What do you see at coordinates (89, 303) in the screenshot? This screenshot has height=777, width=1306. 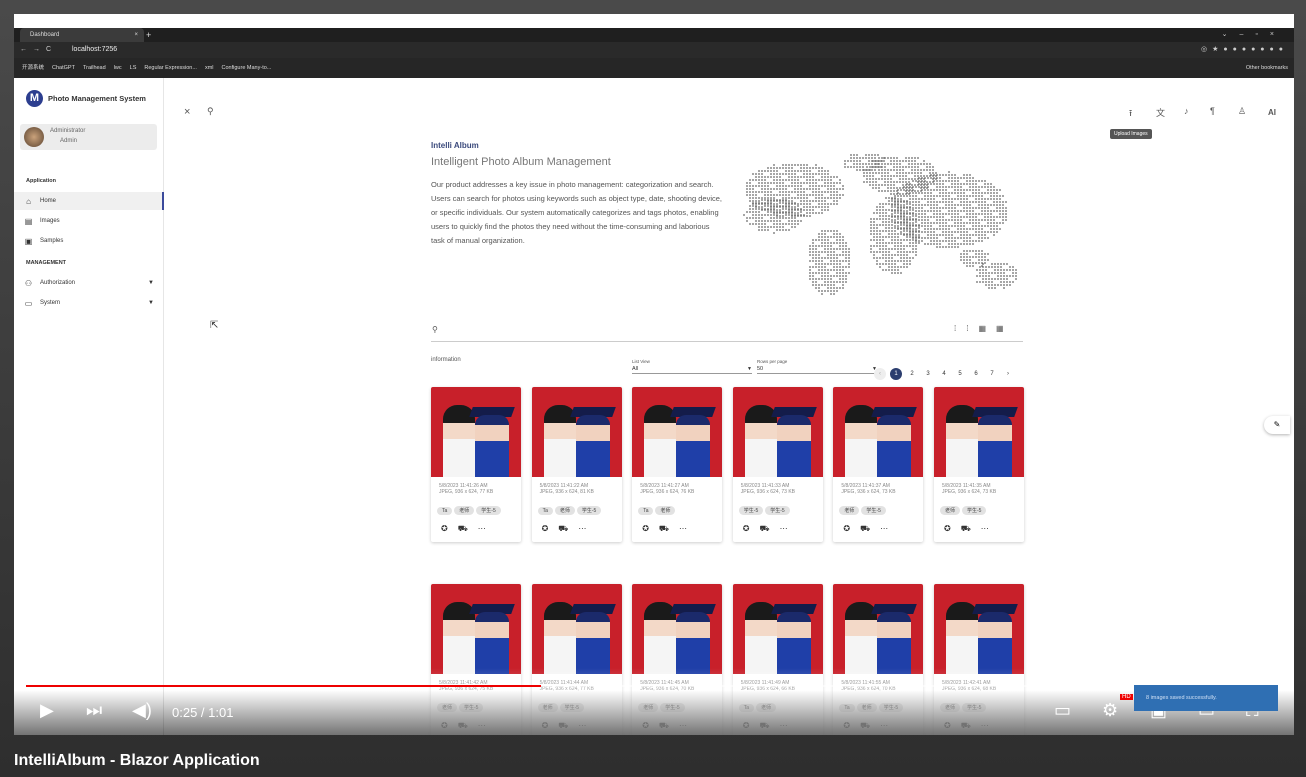 I see `sidebar-item-system: ▭ System ▼` at bounding box center [89, 303].